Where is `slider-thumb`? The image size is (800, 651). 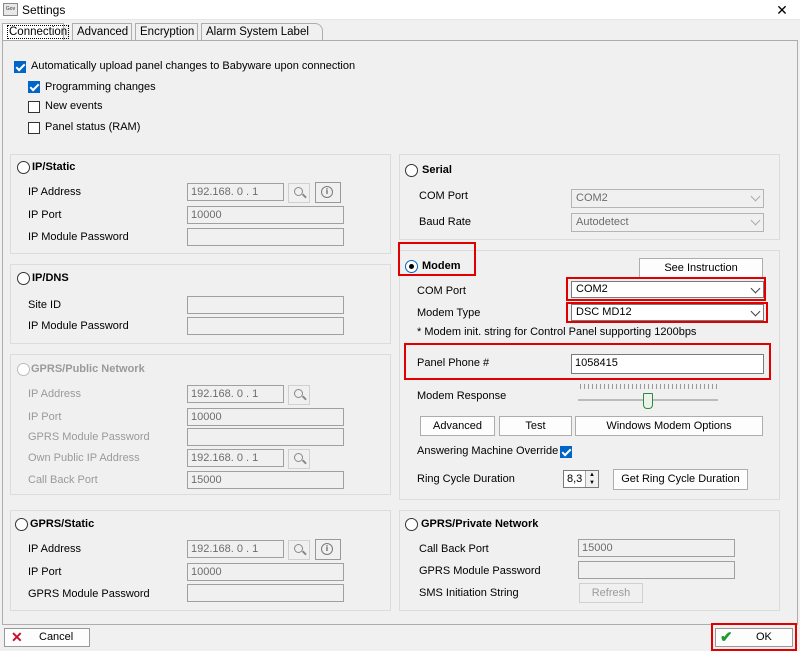
slider-thumb is located at coordinates (648, 401).